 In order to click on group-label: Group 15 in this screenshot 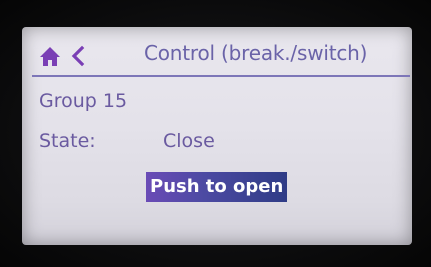, I will do `click(83, 101)`.